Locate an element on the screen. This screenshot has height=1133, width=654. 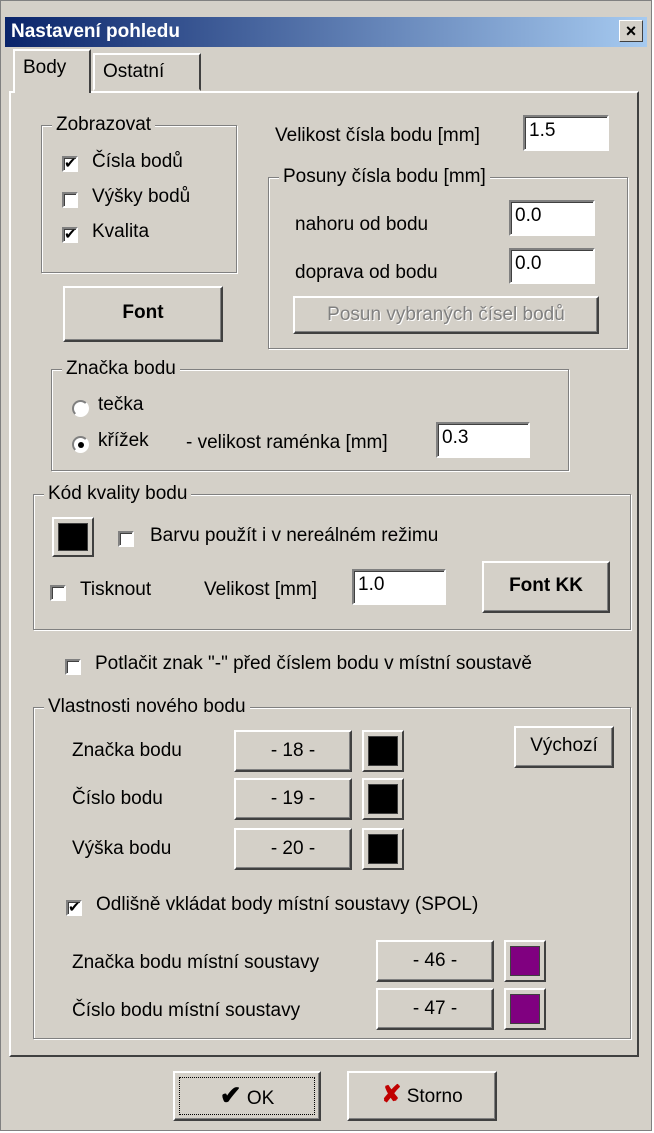
offset-up-label: nahoru od bodu is located at coordinates (362, 224).